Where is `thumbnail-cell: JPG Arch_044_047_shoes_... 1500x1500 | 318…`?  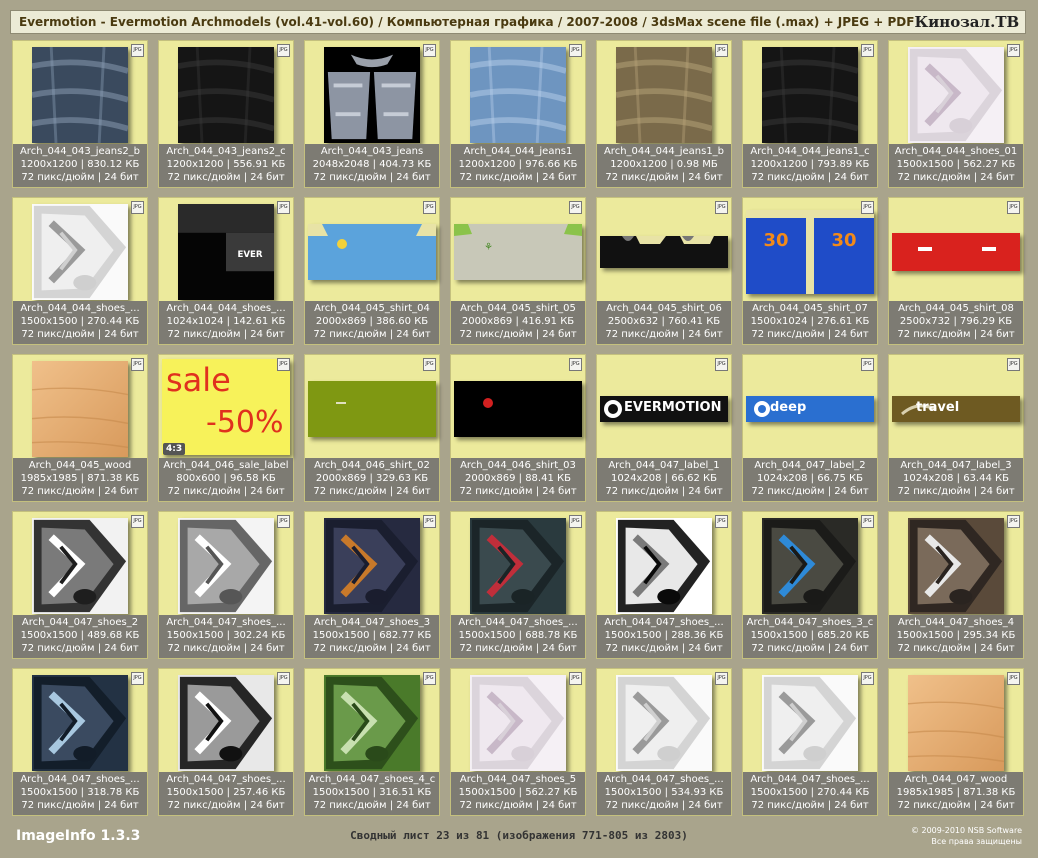
thumbnail-cell: JPG Arch_044_047_shoes_... 1500x1500 | 318… is located at coordinates (80, 742).